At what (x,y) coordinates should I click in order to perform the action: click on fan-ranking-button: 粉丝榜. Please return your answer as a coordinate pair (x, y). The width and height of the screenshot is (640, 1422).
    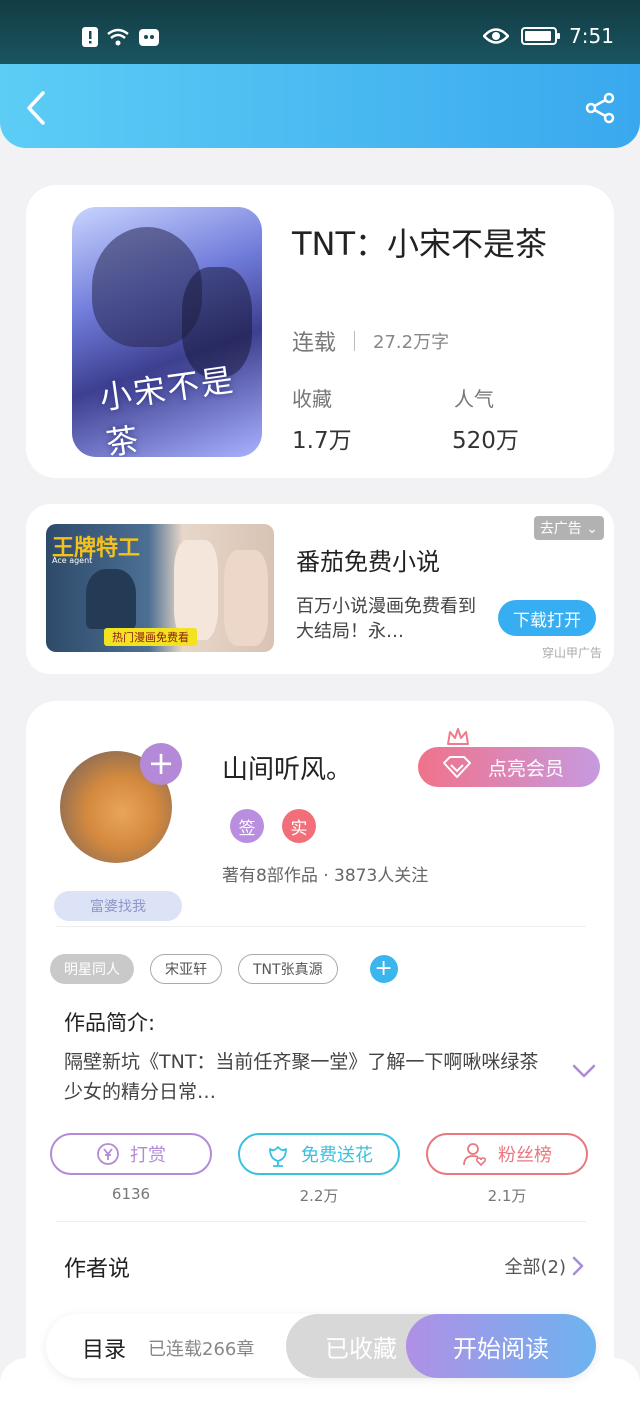
    Looking at the image, I should click on (507, 1154).